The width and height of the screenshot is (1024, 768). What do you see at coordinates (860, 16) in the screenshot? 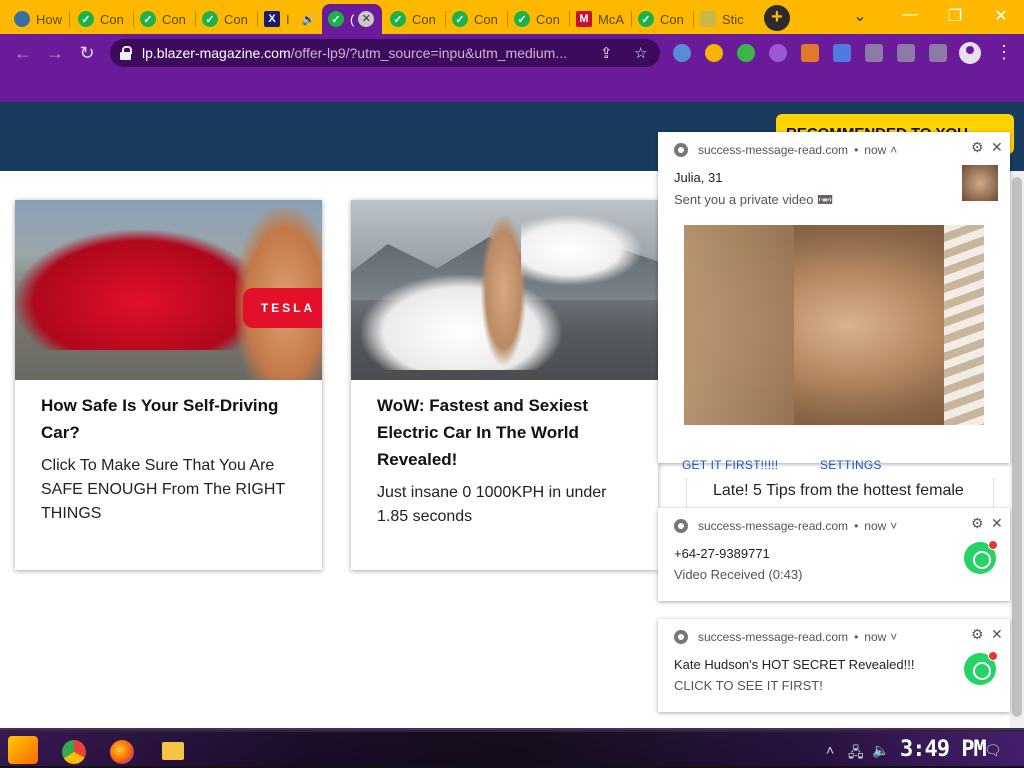
I see `tab-search-icon: ⌄` at bounding box center [860, 16].